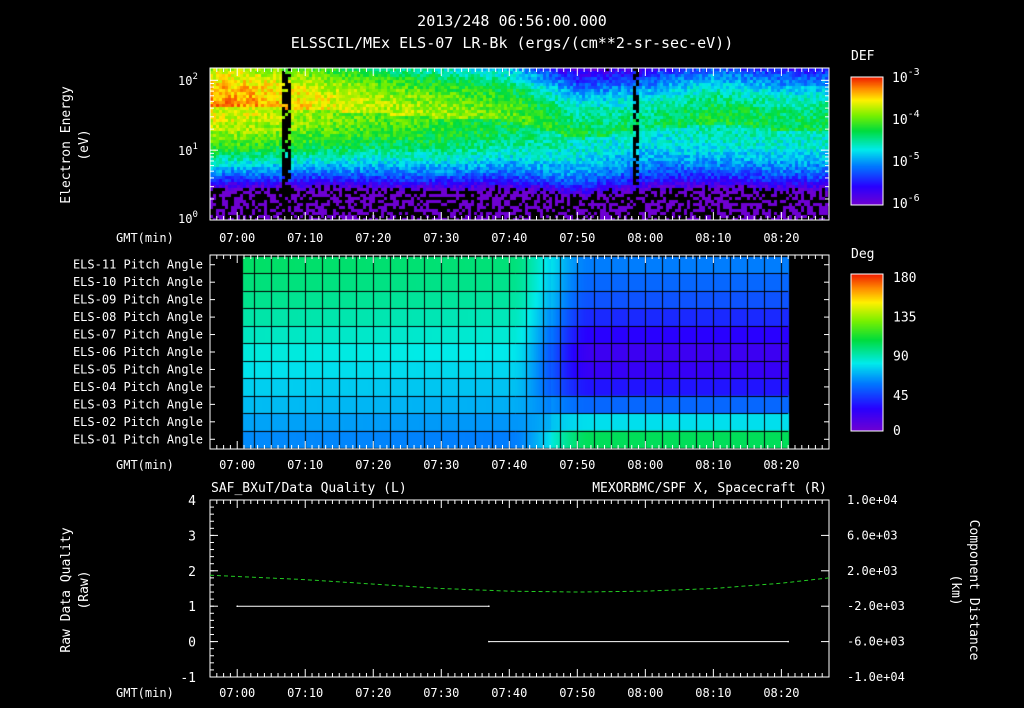  Describe the element at coordinates (188, 218) in the screenshot. I see `energy-tick-1e0: 100` at that location.